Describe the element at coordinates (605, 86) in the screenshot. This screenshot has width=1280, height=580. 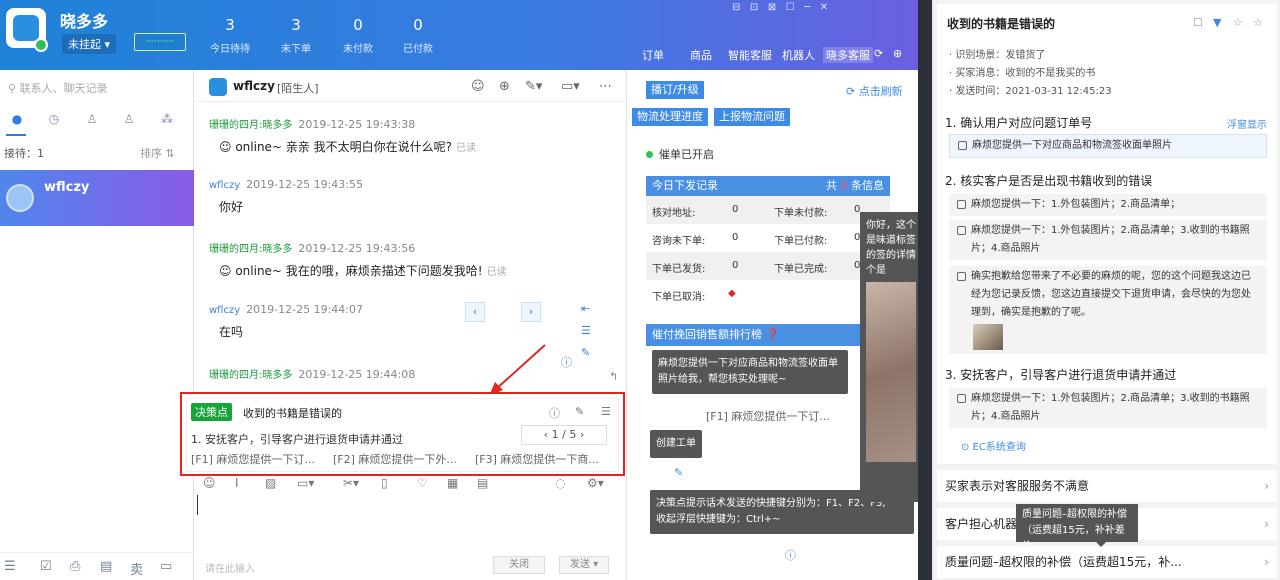
I see `more-icon: ⋯` at that location.